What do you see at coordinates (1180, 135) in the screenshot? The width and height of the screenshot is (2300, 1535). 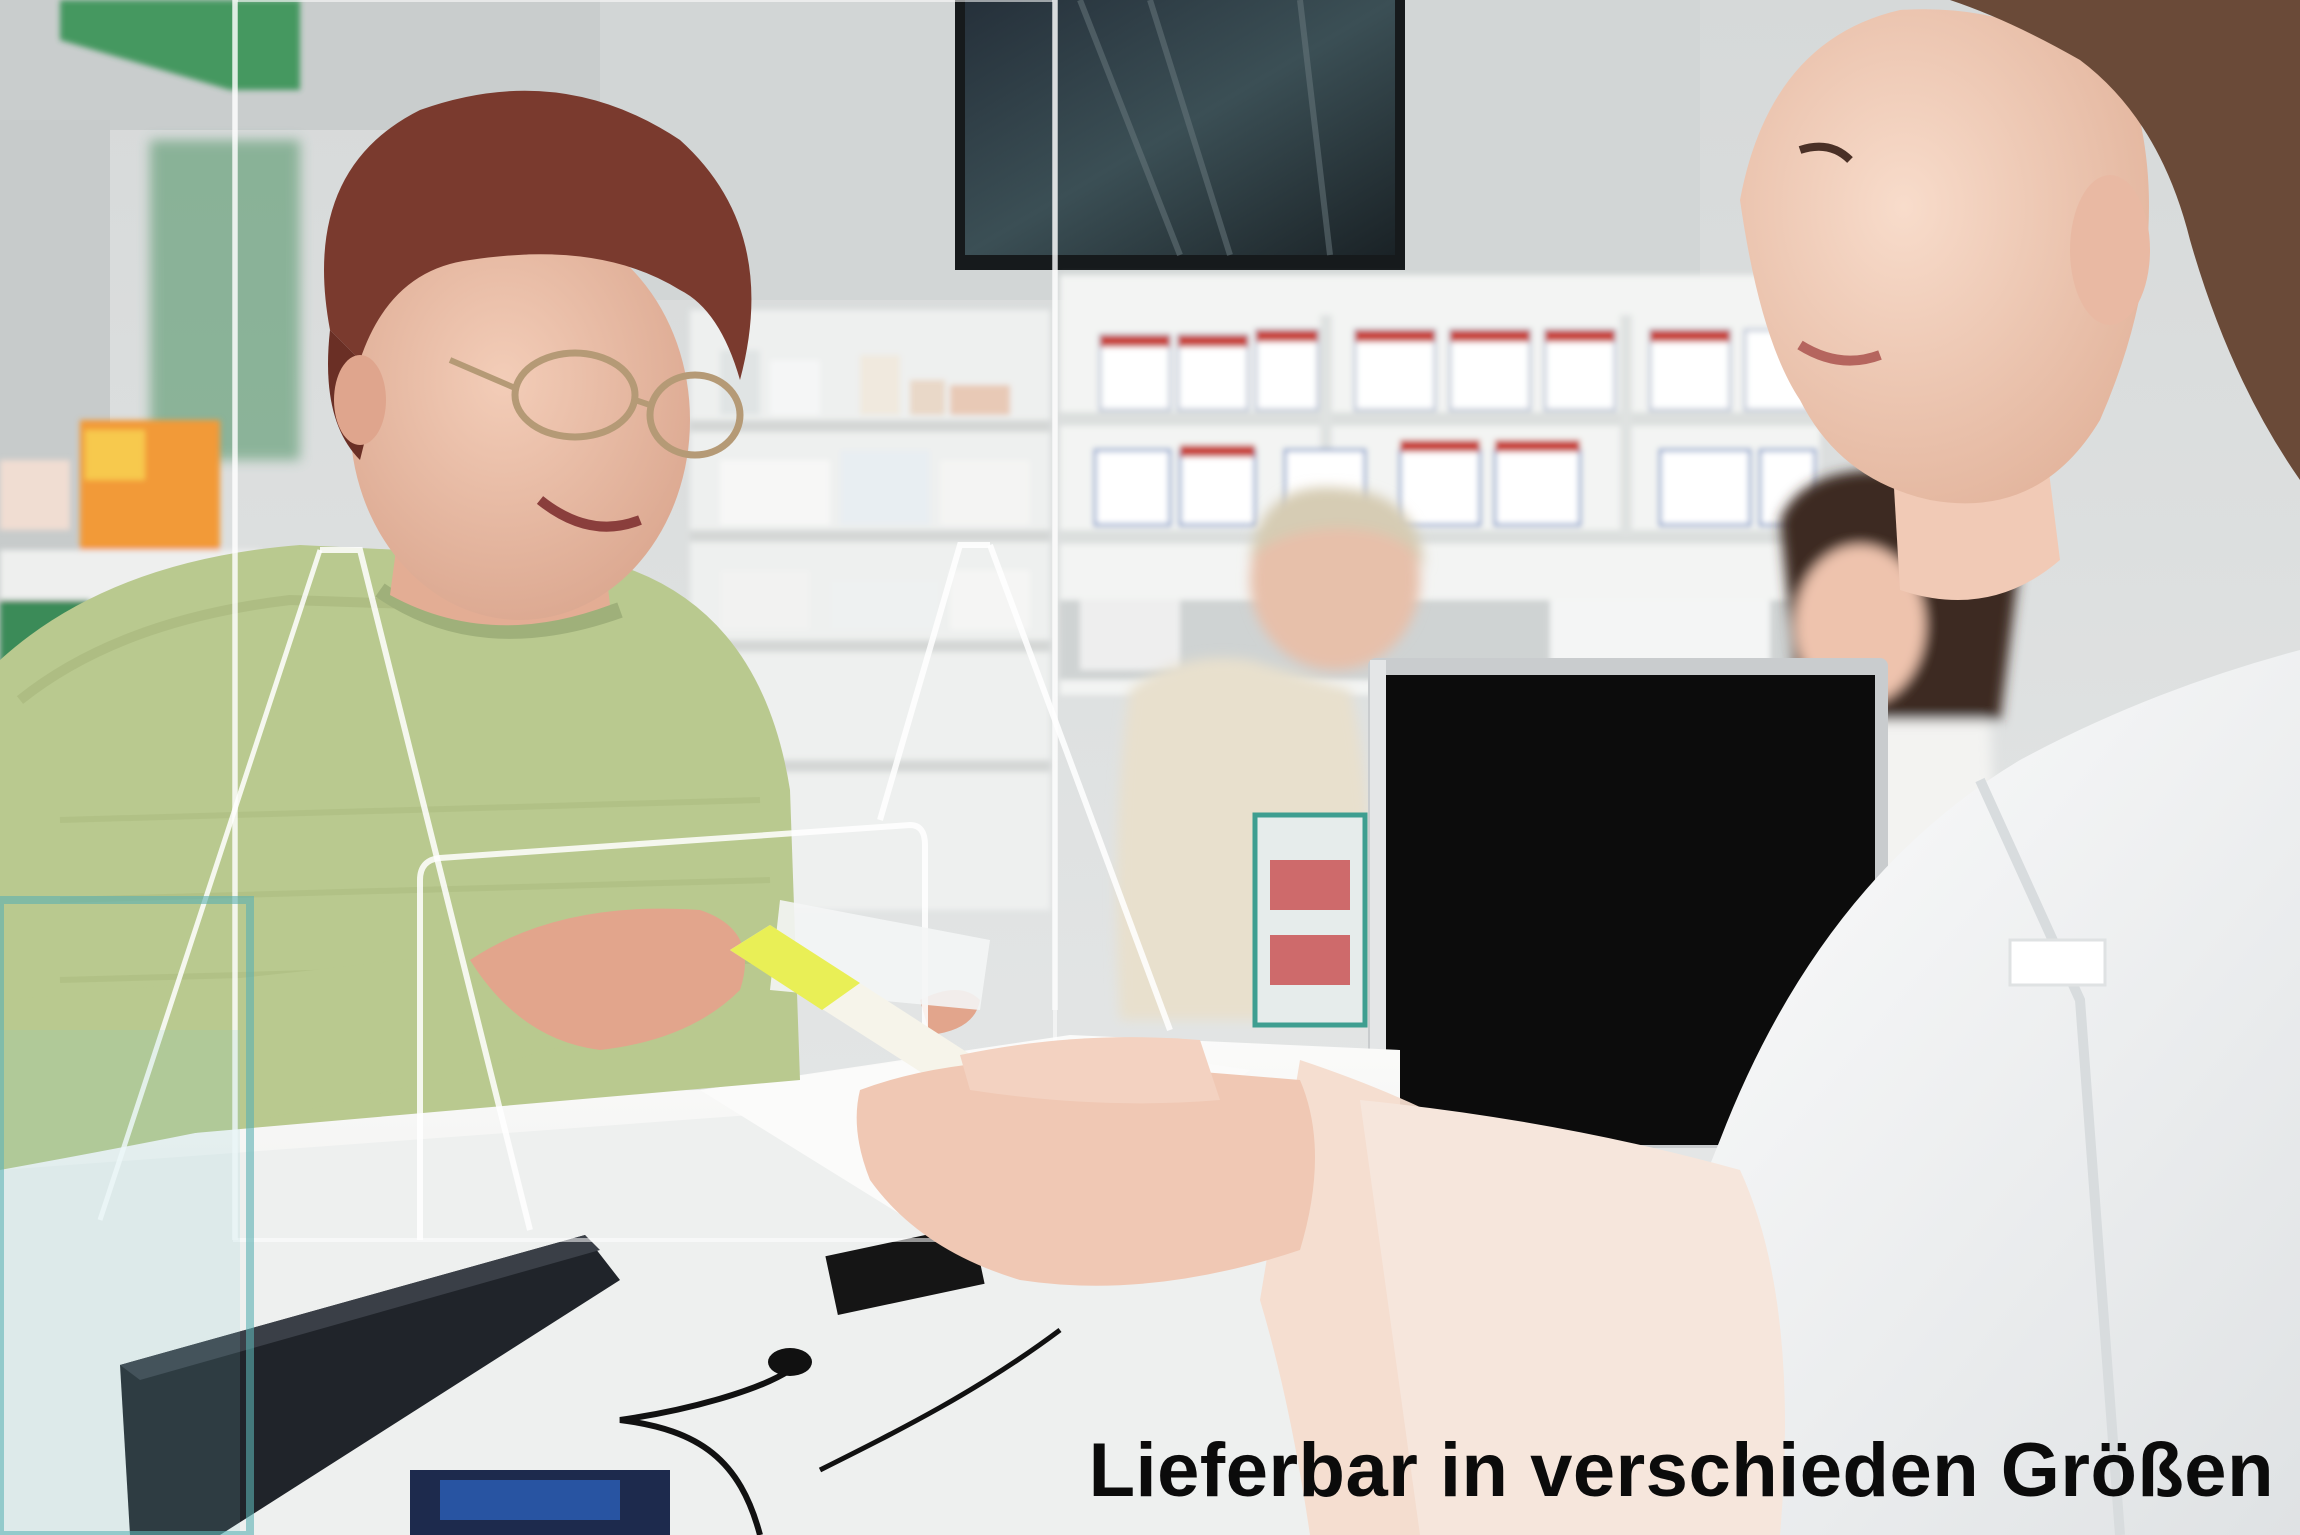 I see `wall-tv` at bounding box center [1180, 135].